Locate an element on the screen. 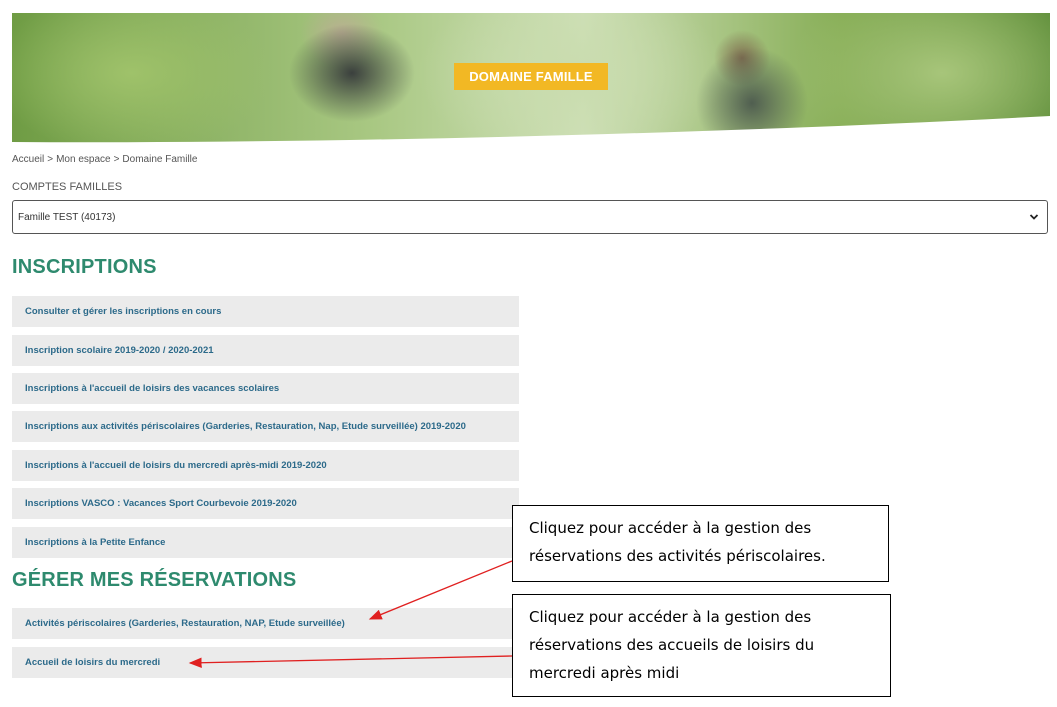 Image resolution: width=1057 pixels, height=707 pixels. link-petite-enfance: Inscriptions à la Petite Enfance is located at coordinates (265, 542).